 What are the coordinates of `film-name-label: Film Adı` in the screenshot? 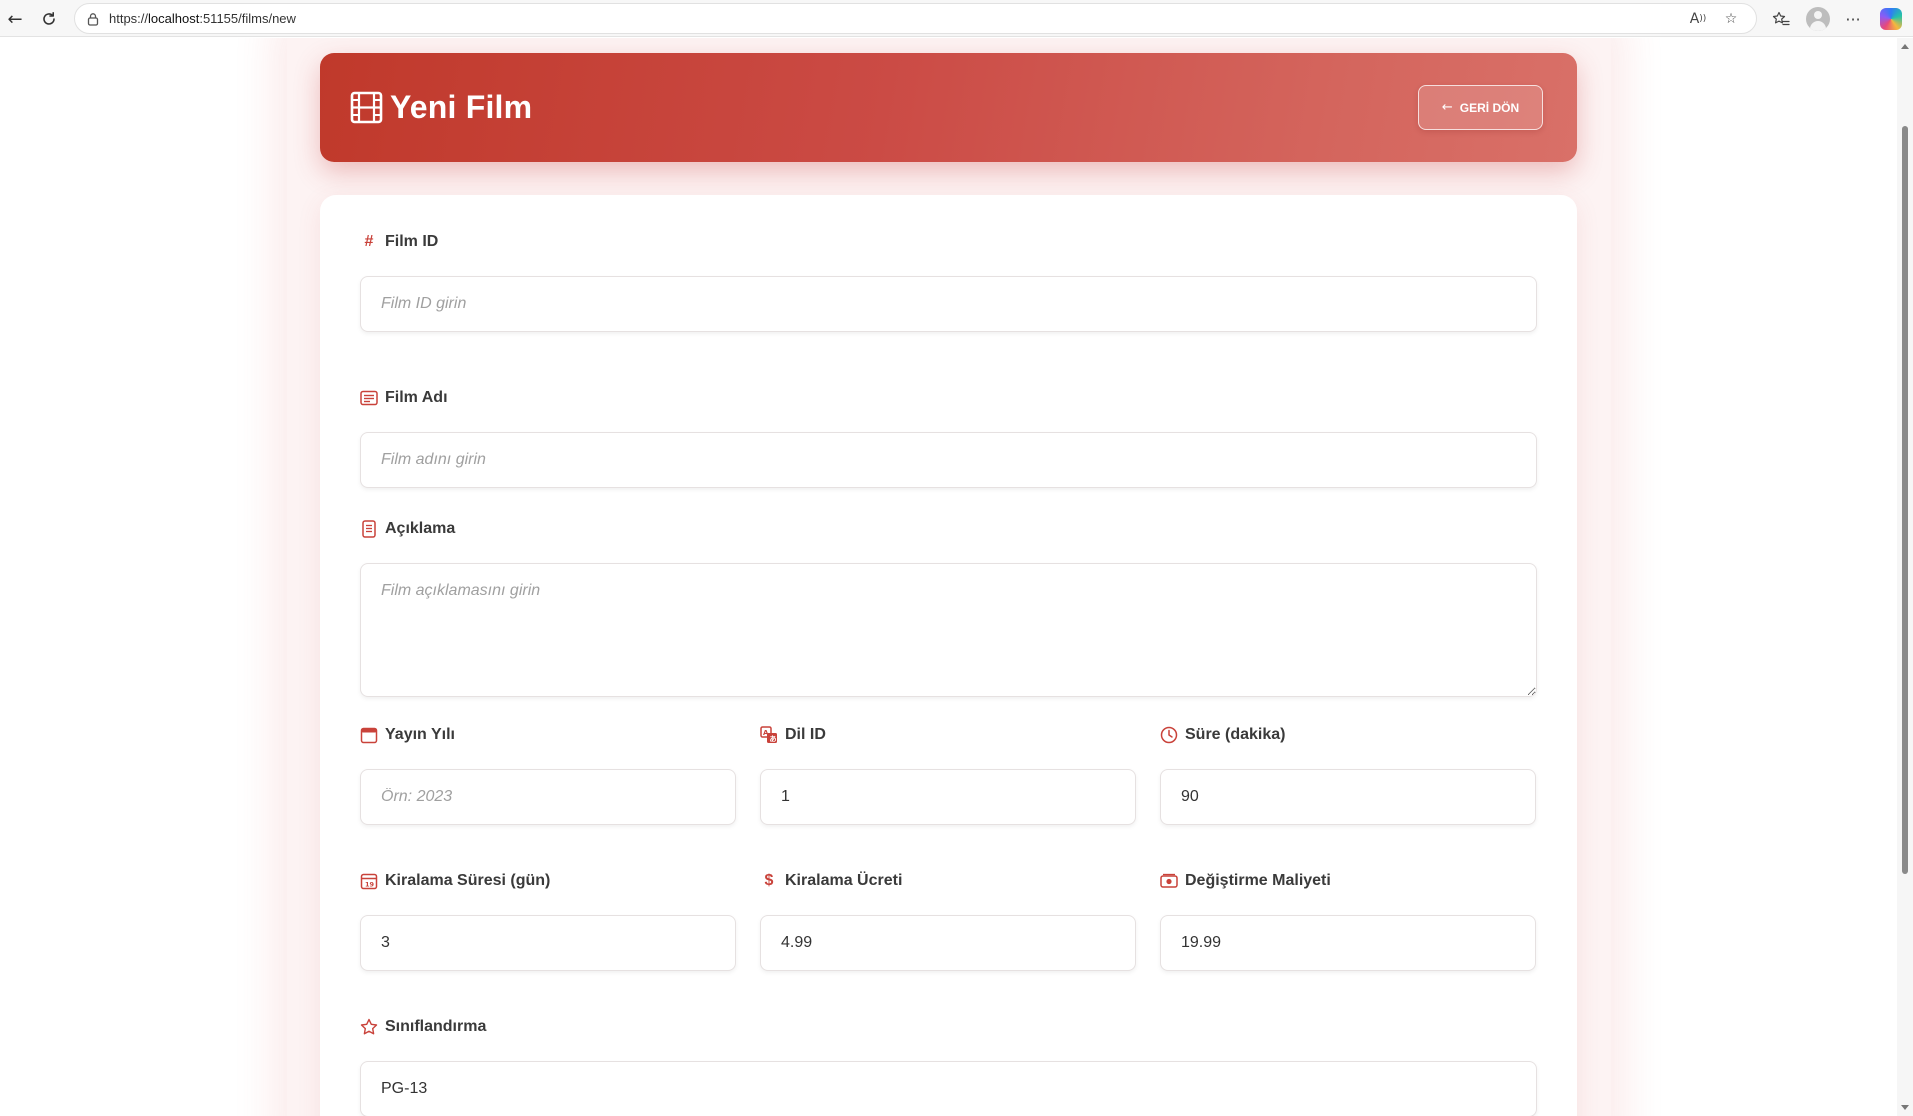 It's located at (404, 398).